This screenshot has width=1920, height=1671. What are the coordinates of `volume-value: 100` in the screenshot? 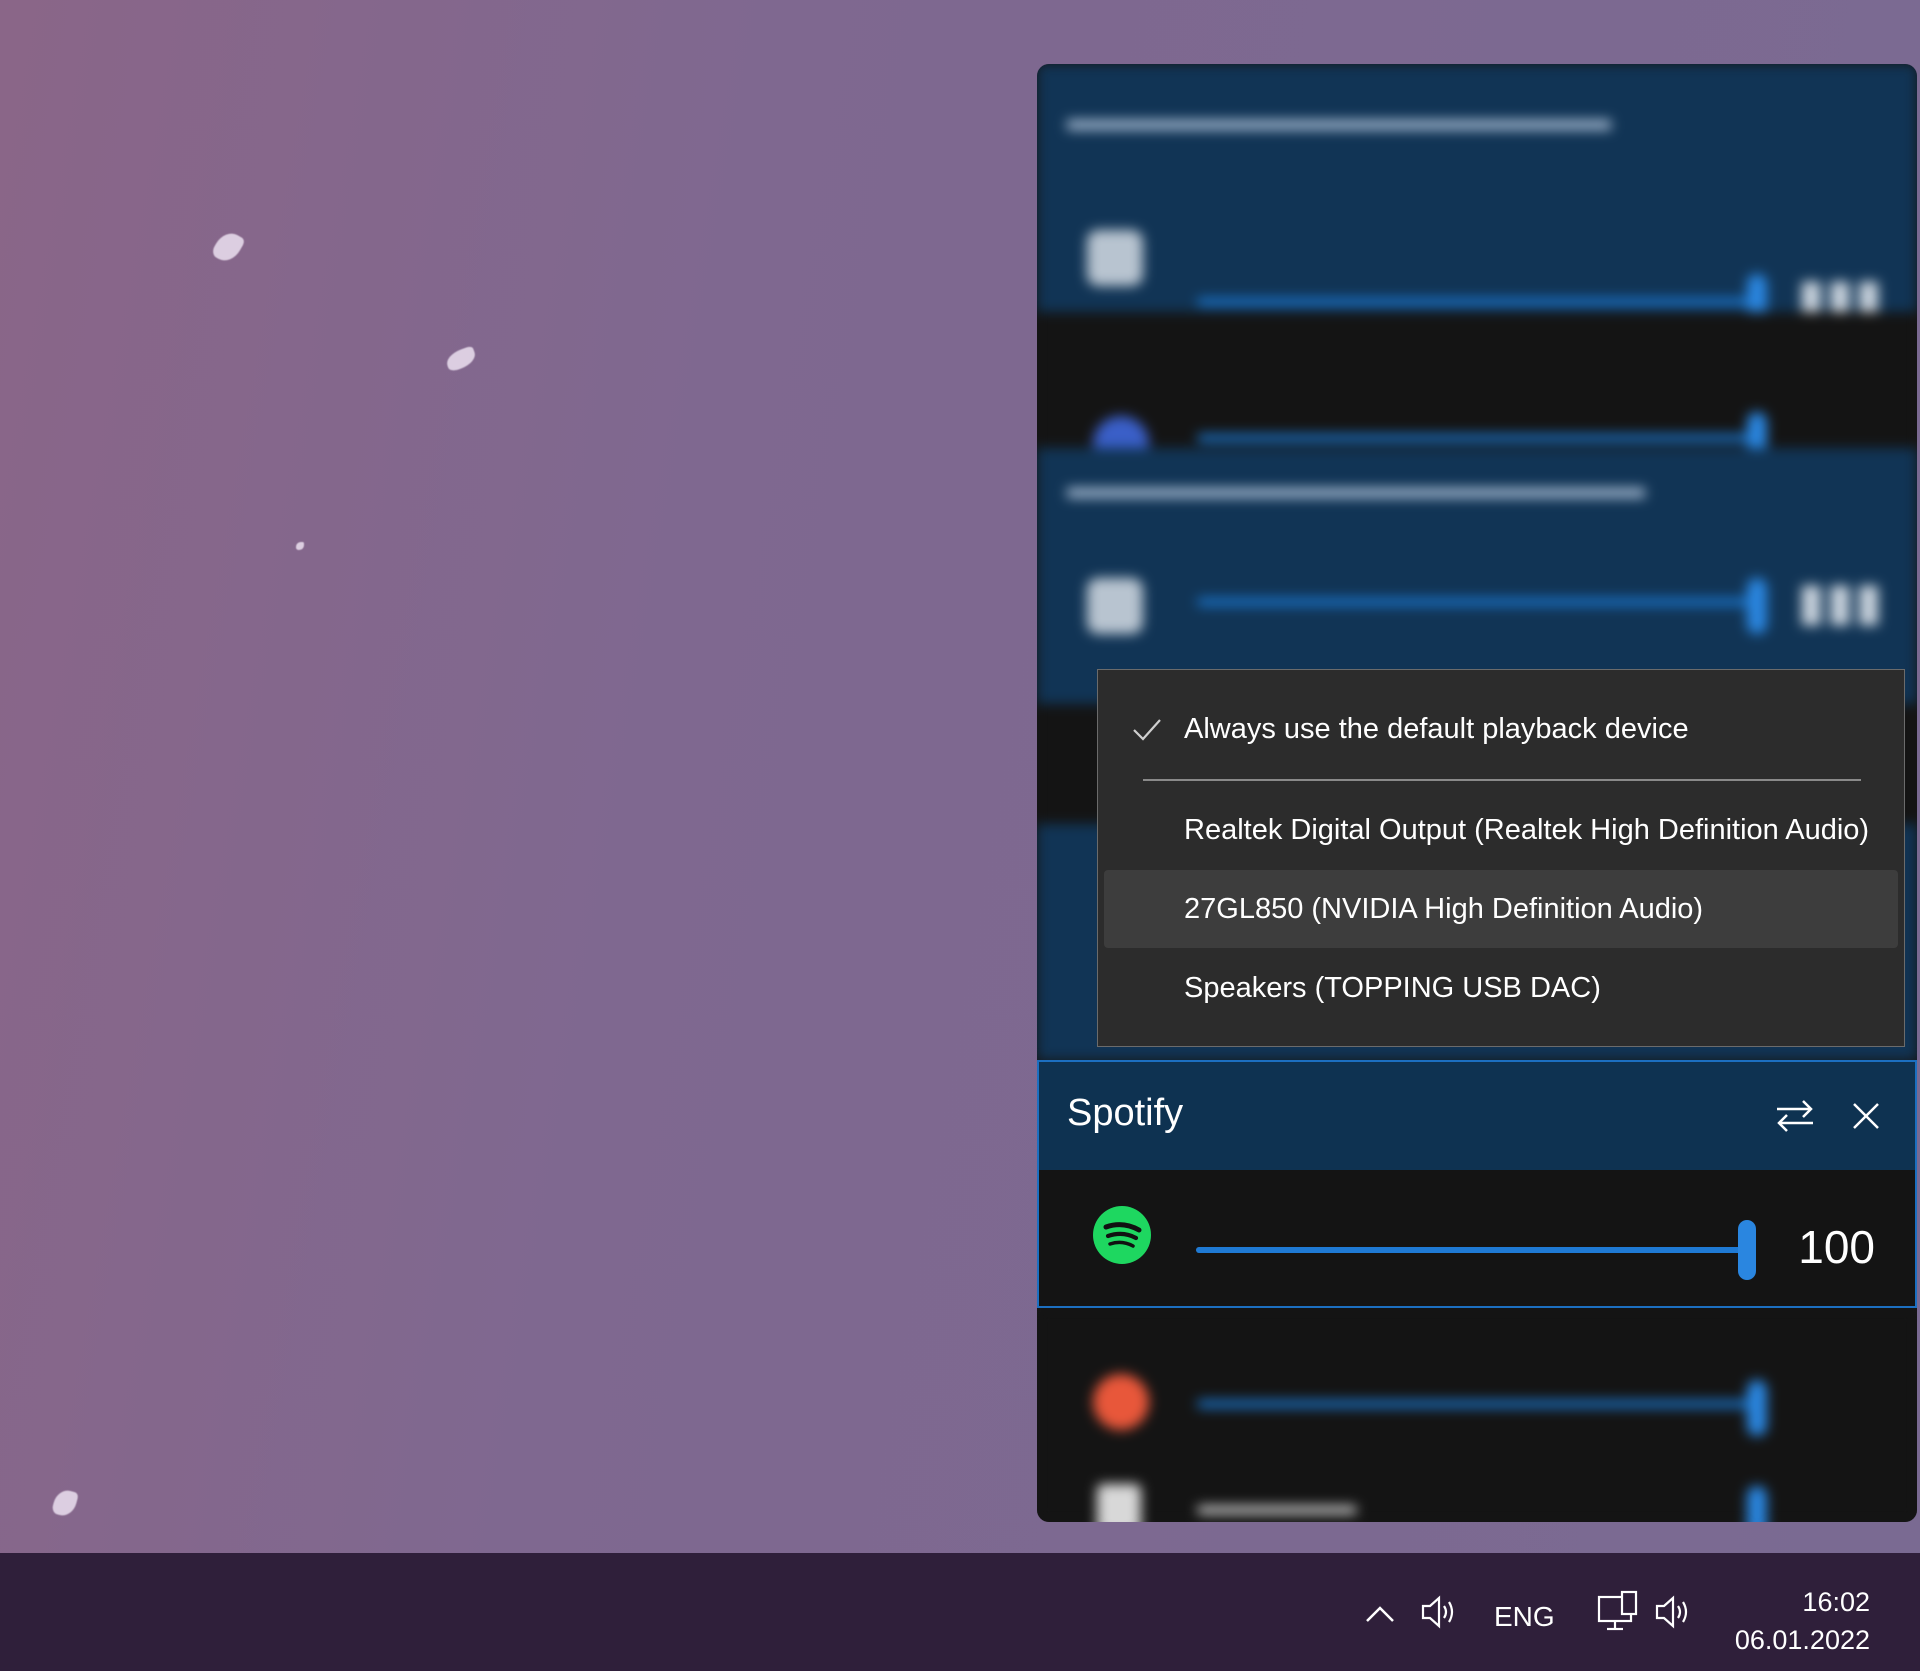 It's located at (1836, 1247).